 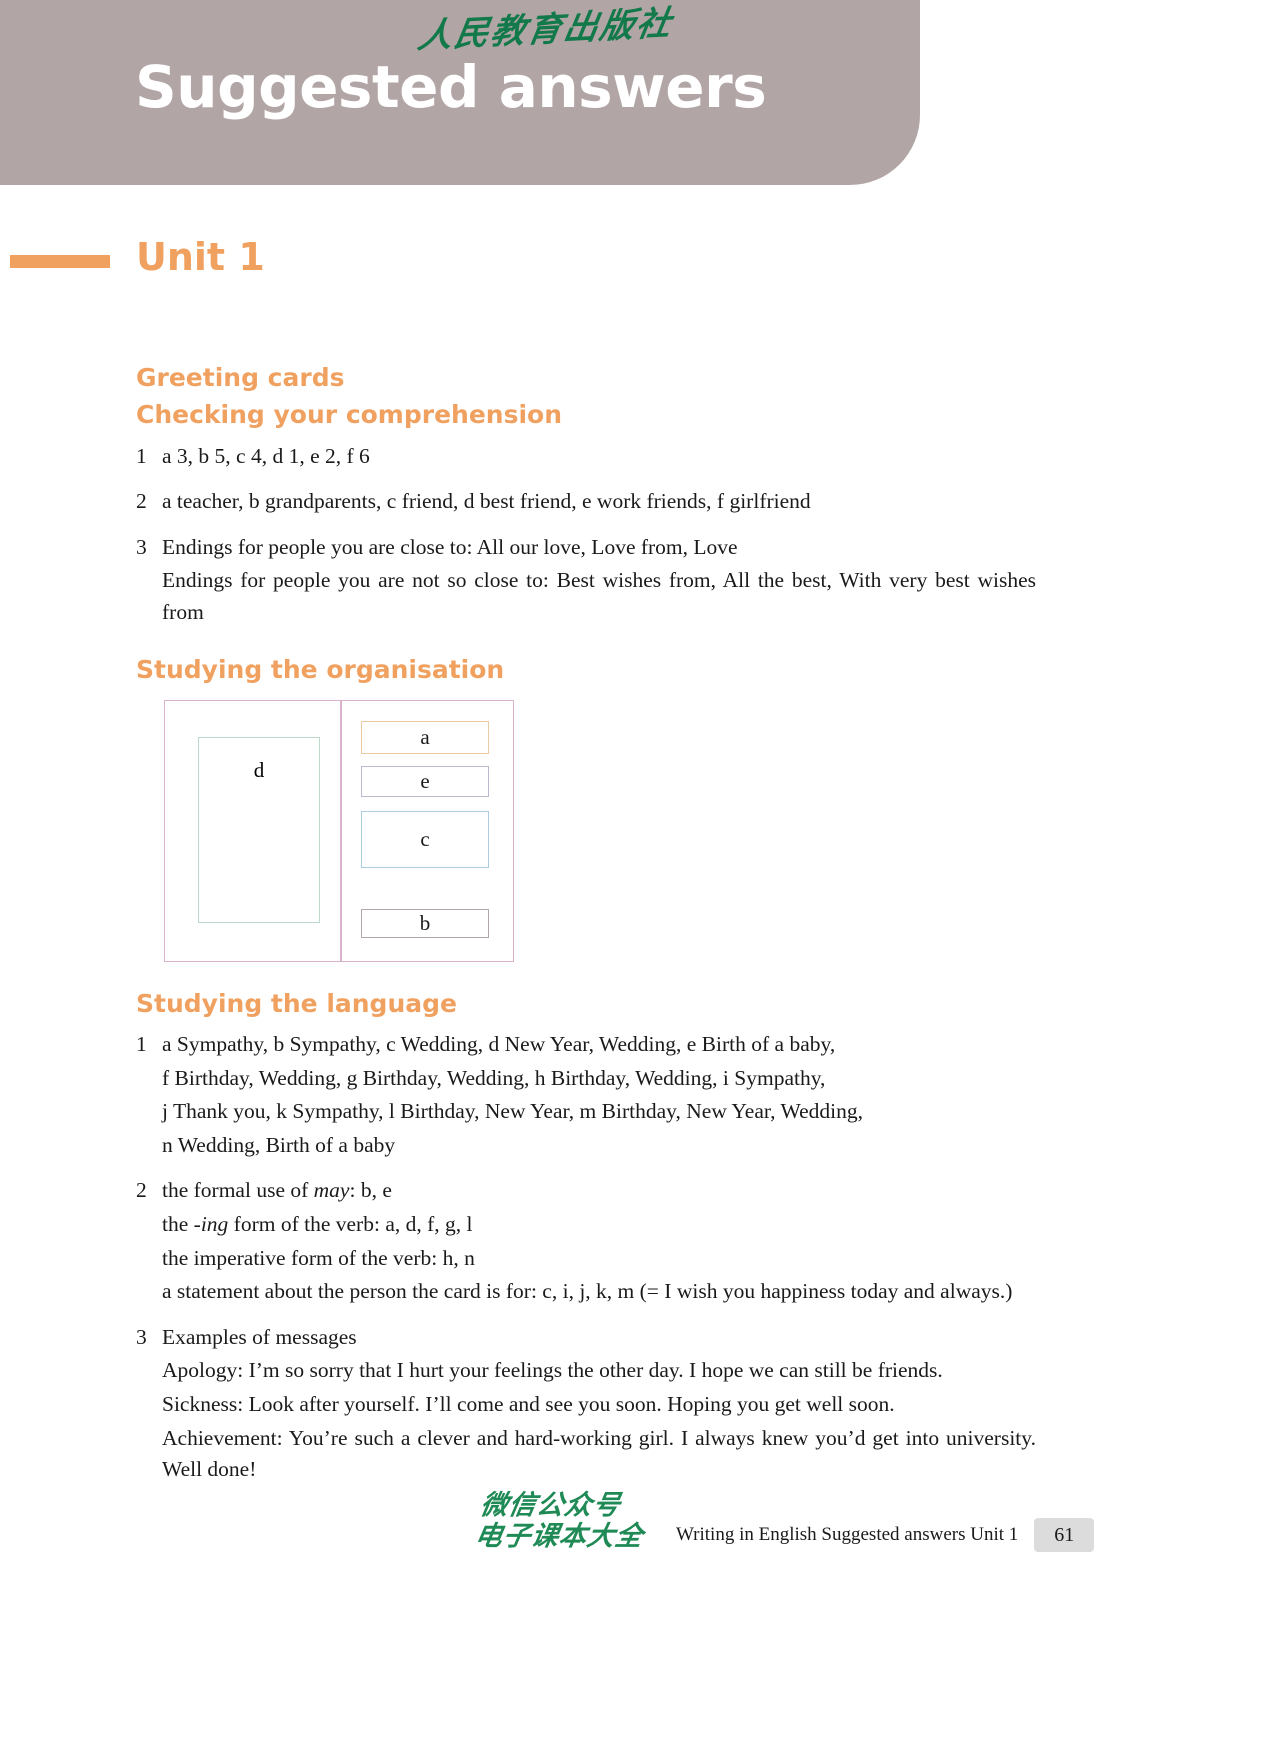 I want to click on list-line: Examples of messages, so click(x=259, y=1336).